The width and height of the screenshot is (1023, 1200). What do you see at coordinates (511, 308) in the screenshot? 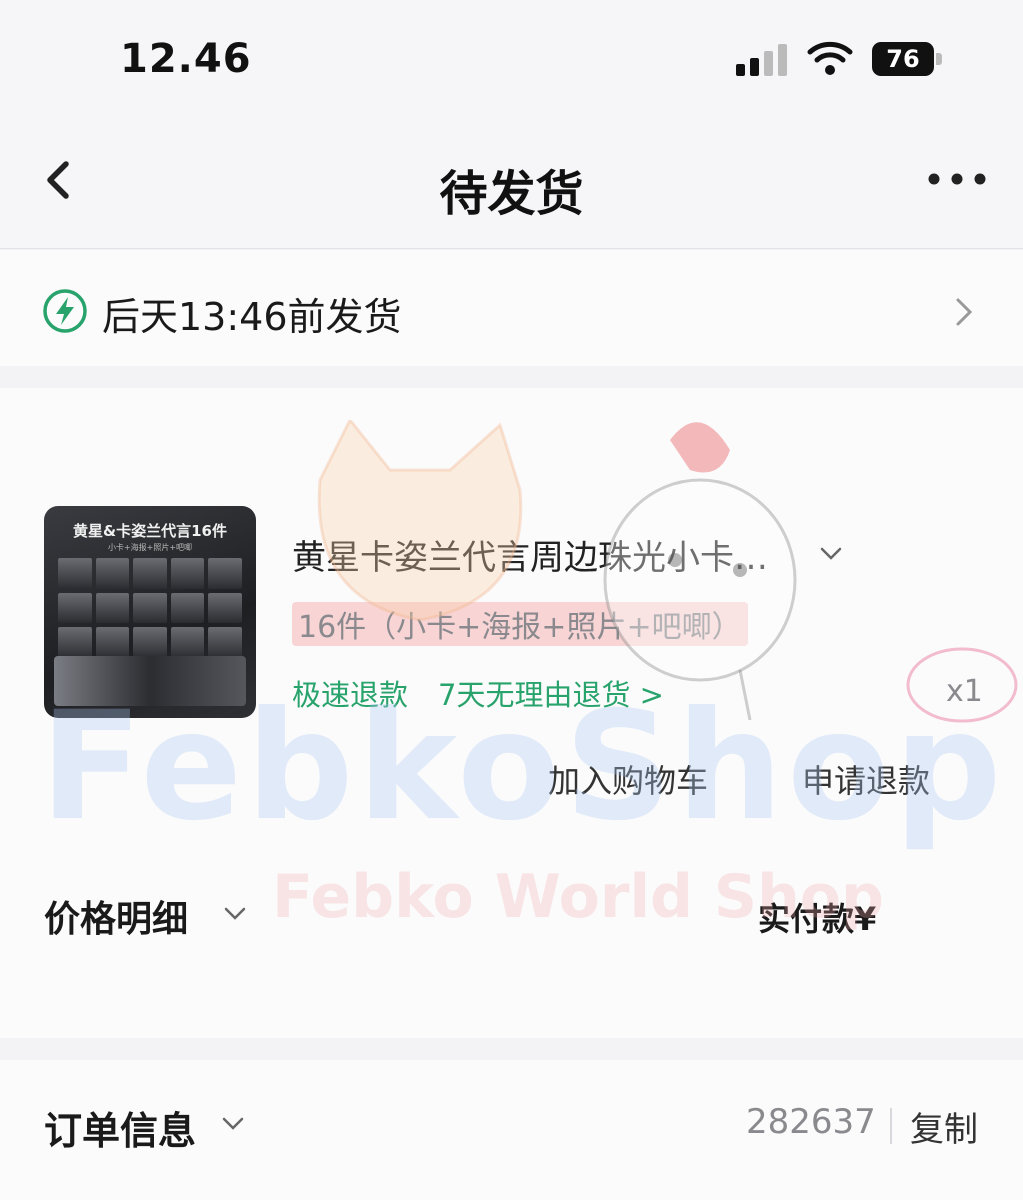
I see `shipping-deadline-row: 后天13:46前发货` at bounding box center [511, 308].